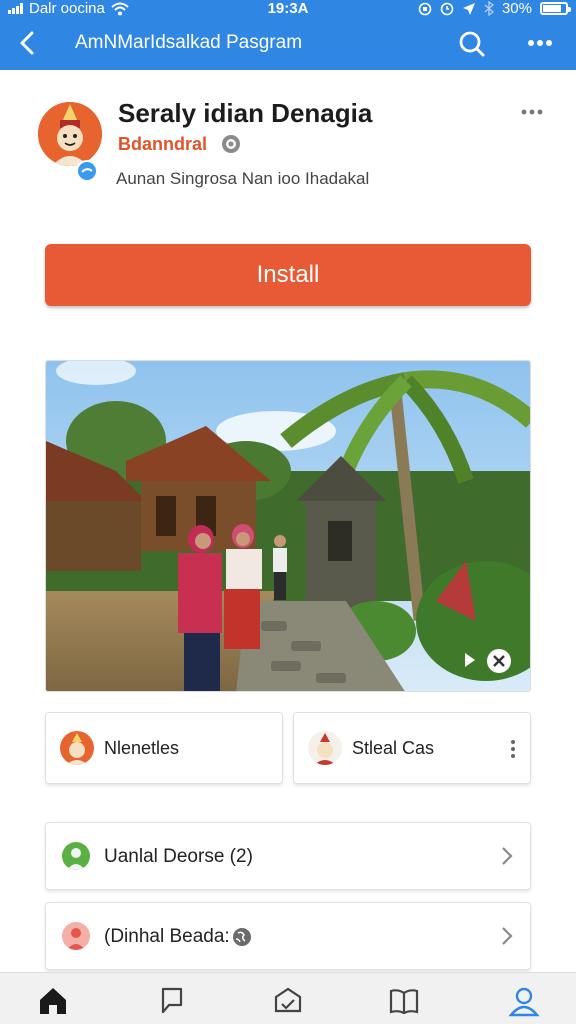 The width and height of the screenshot is (576, 1024). I want to click on search-icon, so click(472, 44).